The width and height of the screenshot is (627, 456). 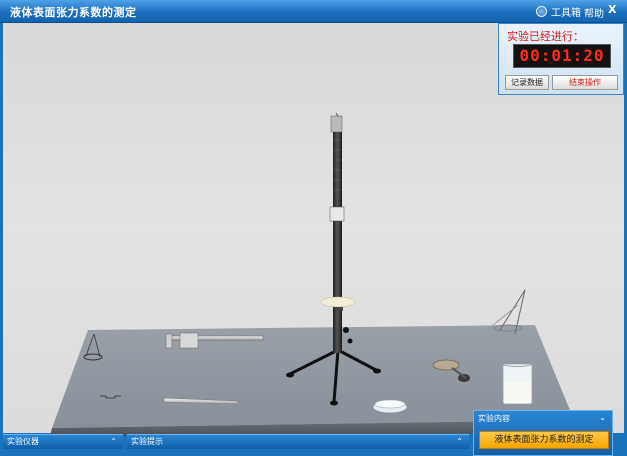 What do you see at coordinates (494, 418) in the screenshot?
I see `content-panel-label: 实验内容` at bounding box center [494, 418].